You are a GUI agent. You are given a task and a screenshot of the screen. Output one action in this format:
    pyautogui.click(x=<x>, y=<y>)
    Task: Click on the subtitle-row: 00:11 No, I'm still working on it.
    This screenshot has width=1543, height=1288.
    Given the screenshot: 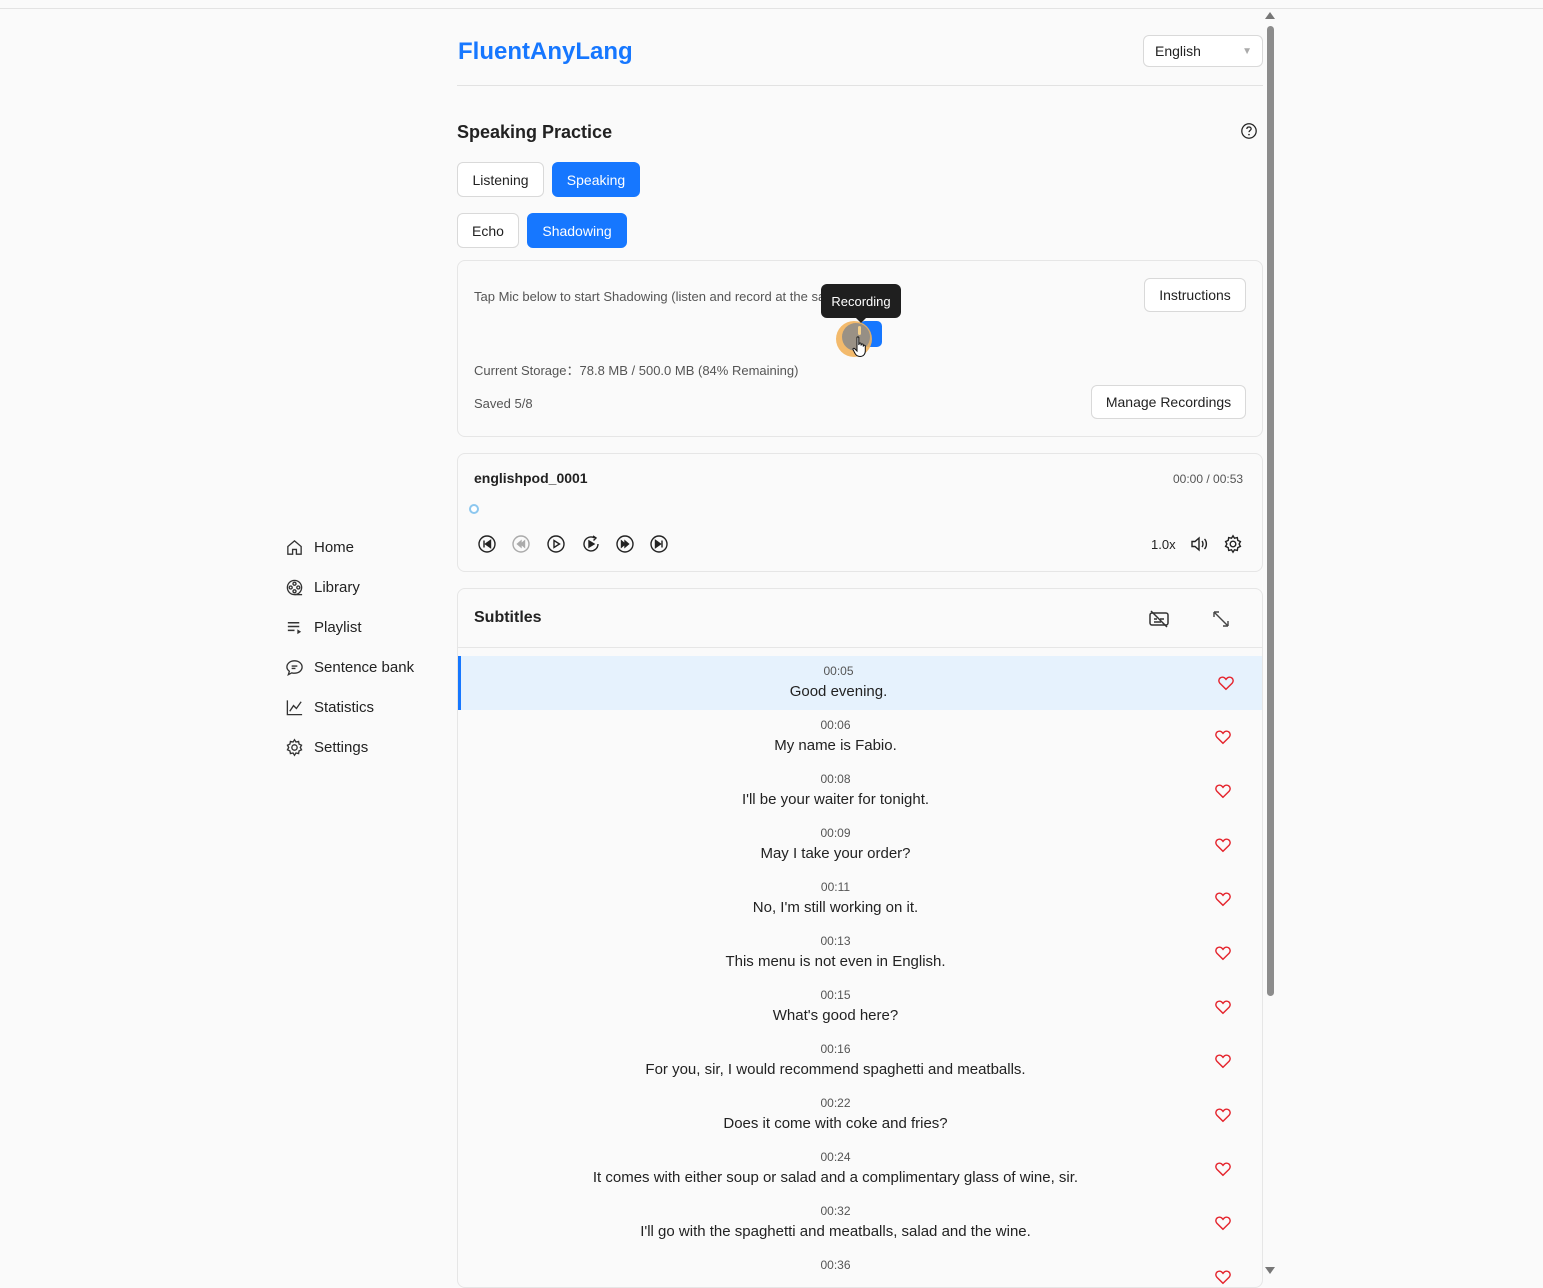 What is the action you would take?
    pyautogui.click(x=860, y=899)
    